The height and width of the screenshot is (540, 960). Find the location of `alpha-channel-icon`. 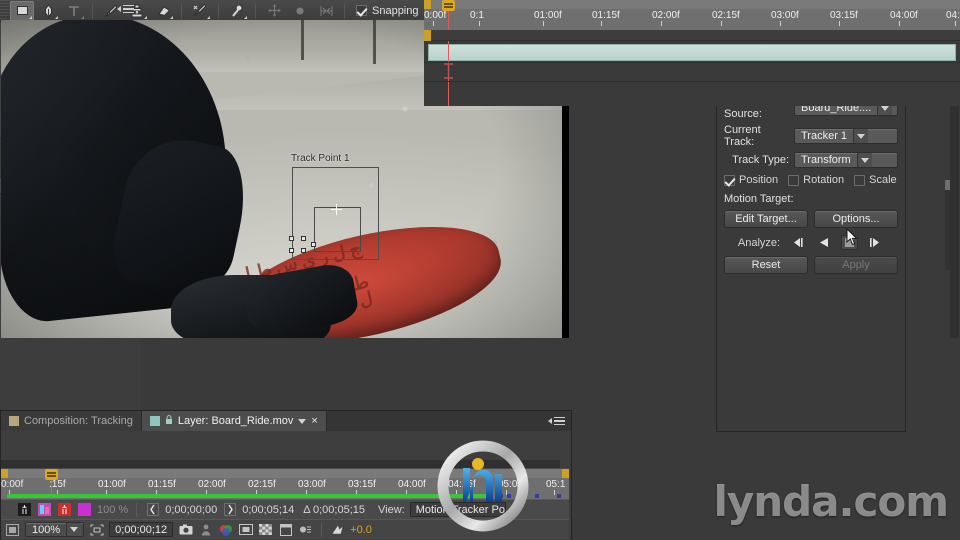

alpha-channel-icon is located at coordinates (24, 510).